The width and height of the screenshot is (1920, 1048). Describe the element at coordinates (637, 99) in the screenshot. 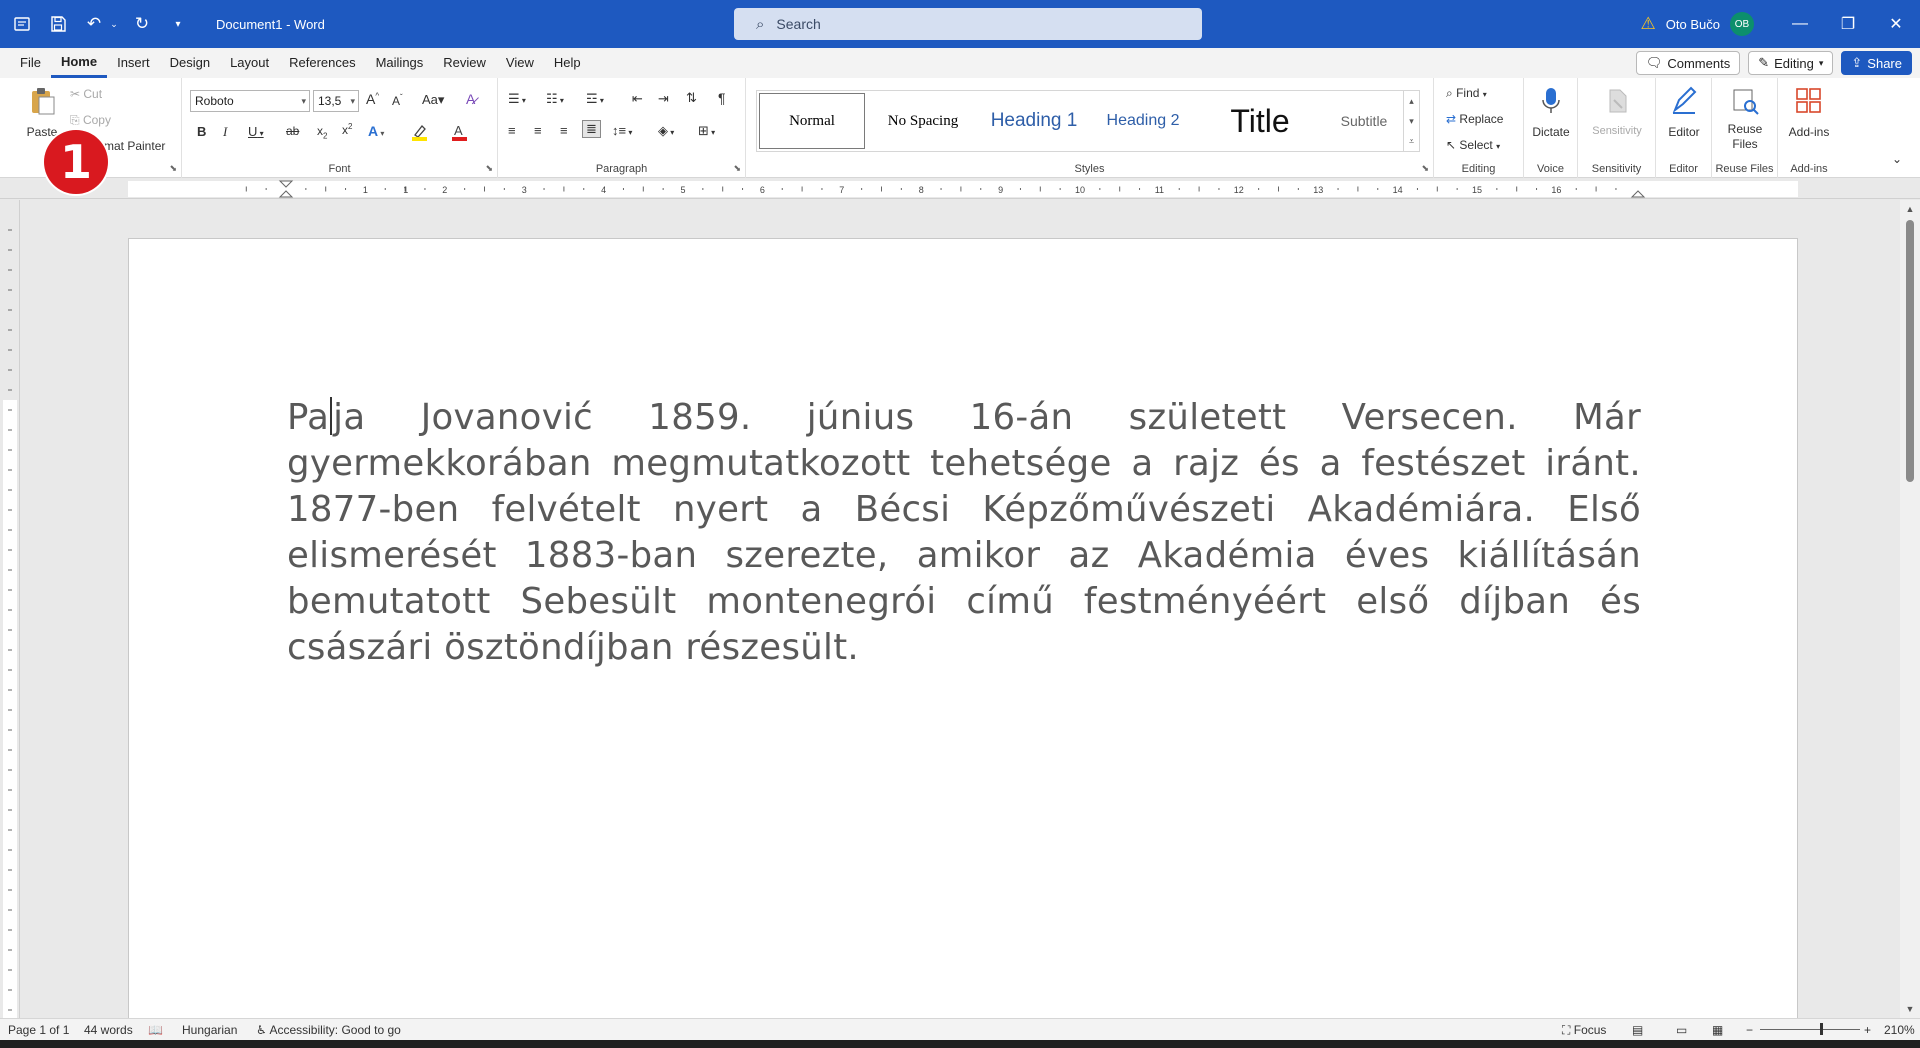

I see `decrease-indent-icon: ⇤` at that location.